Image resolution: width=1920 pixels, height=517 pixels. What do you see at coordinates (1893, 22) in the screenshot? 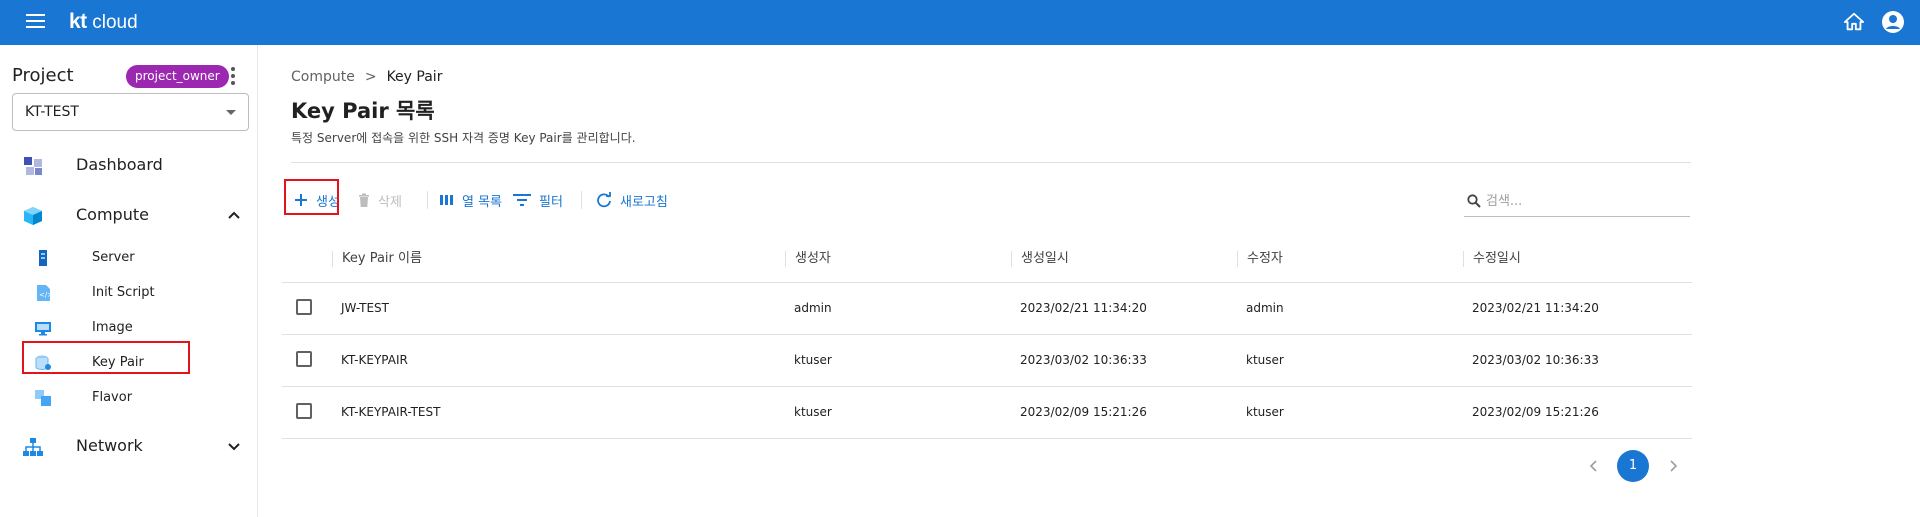
I see `account-icon` at bounding box center [1893, 22].